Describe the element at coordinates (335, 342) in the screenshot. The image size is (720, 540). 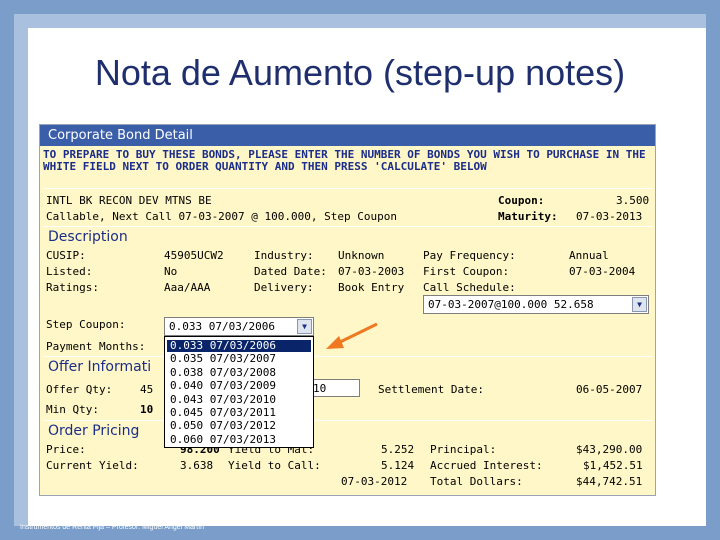
I see `arrow-head` at that location.